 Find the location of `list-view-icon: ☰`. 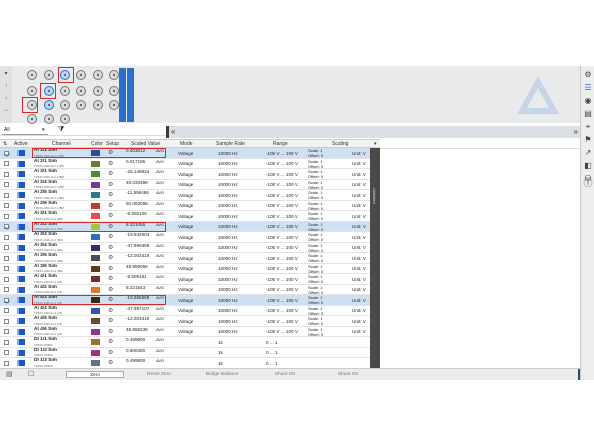

list-view-icon: ☰ is located at coordinates (588, 88).